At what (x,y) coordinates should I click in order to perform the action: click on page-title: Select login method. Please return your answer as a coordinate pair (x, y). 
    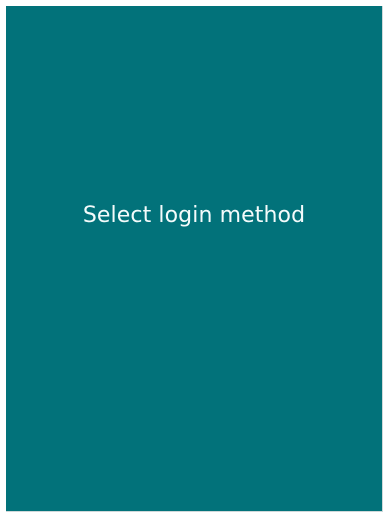
    Looking at the image, I should click on (194, 215).